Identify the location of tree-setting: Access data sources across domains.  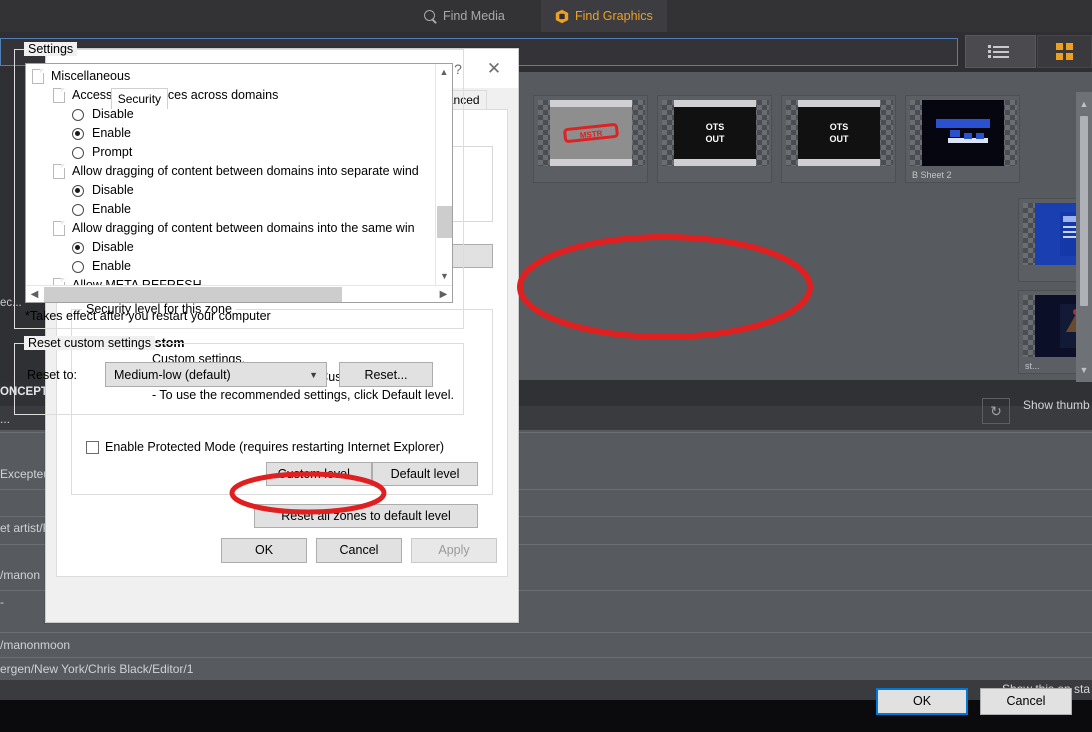
(233, 95).